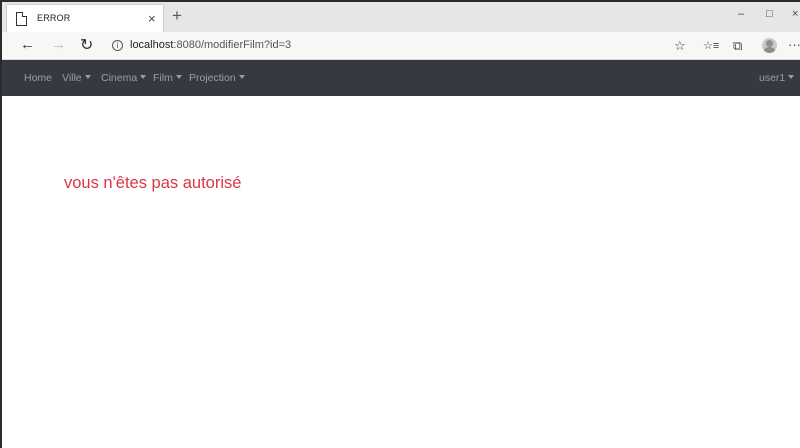  Describe the element at coordinates (737, 46) in the screenshot. I see `collections-icon: ⧉` at that location.